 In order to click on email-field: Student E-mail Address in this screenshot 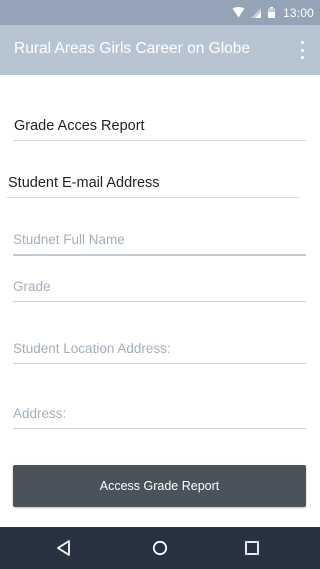, I will do `click(153, 180)`.